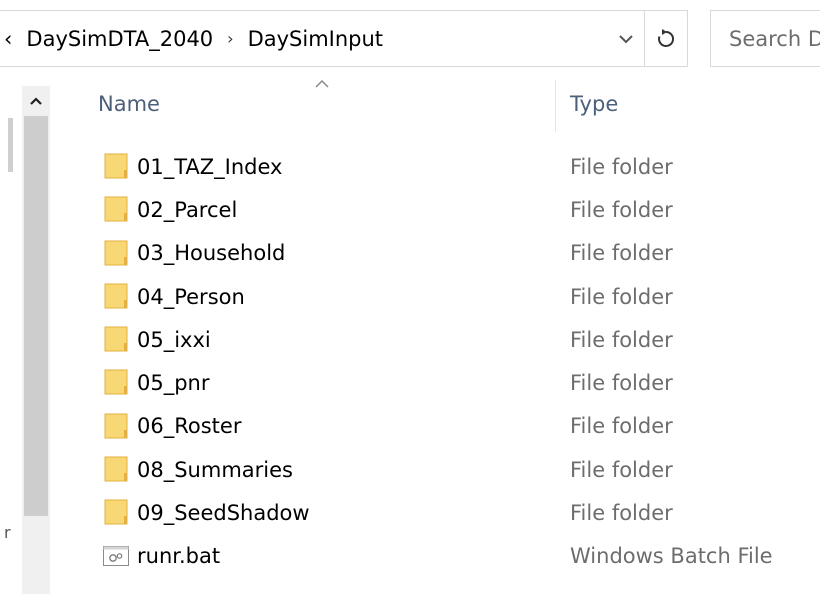  Describe the element at coordinates (410, 5) in the screenshot. I see `window-top-edge` at that location.